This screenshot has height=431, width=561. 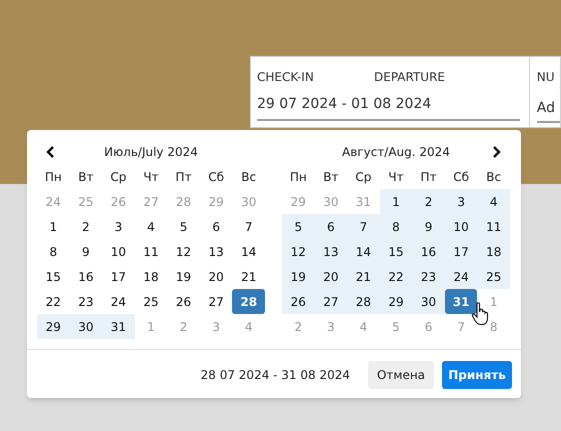 I want to click on apply-button: Принять, so click(x=477, y=375).